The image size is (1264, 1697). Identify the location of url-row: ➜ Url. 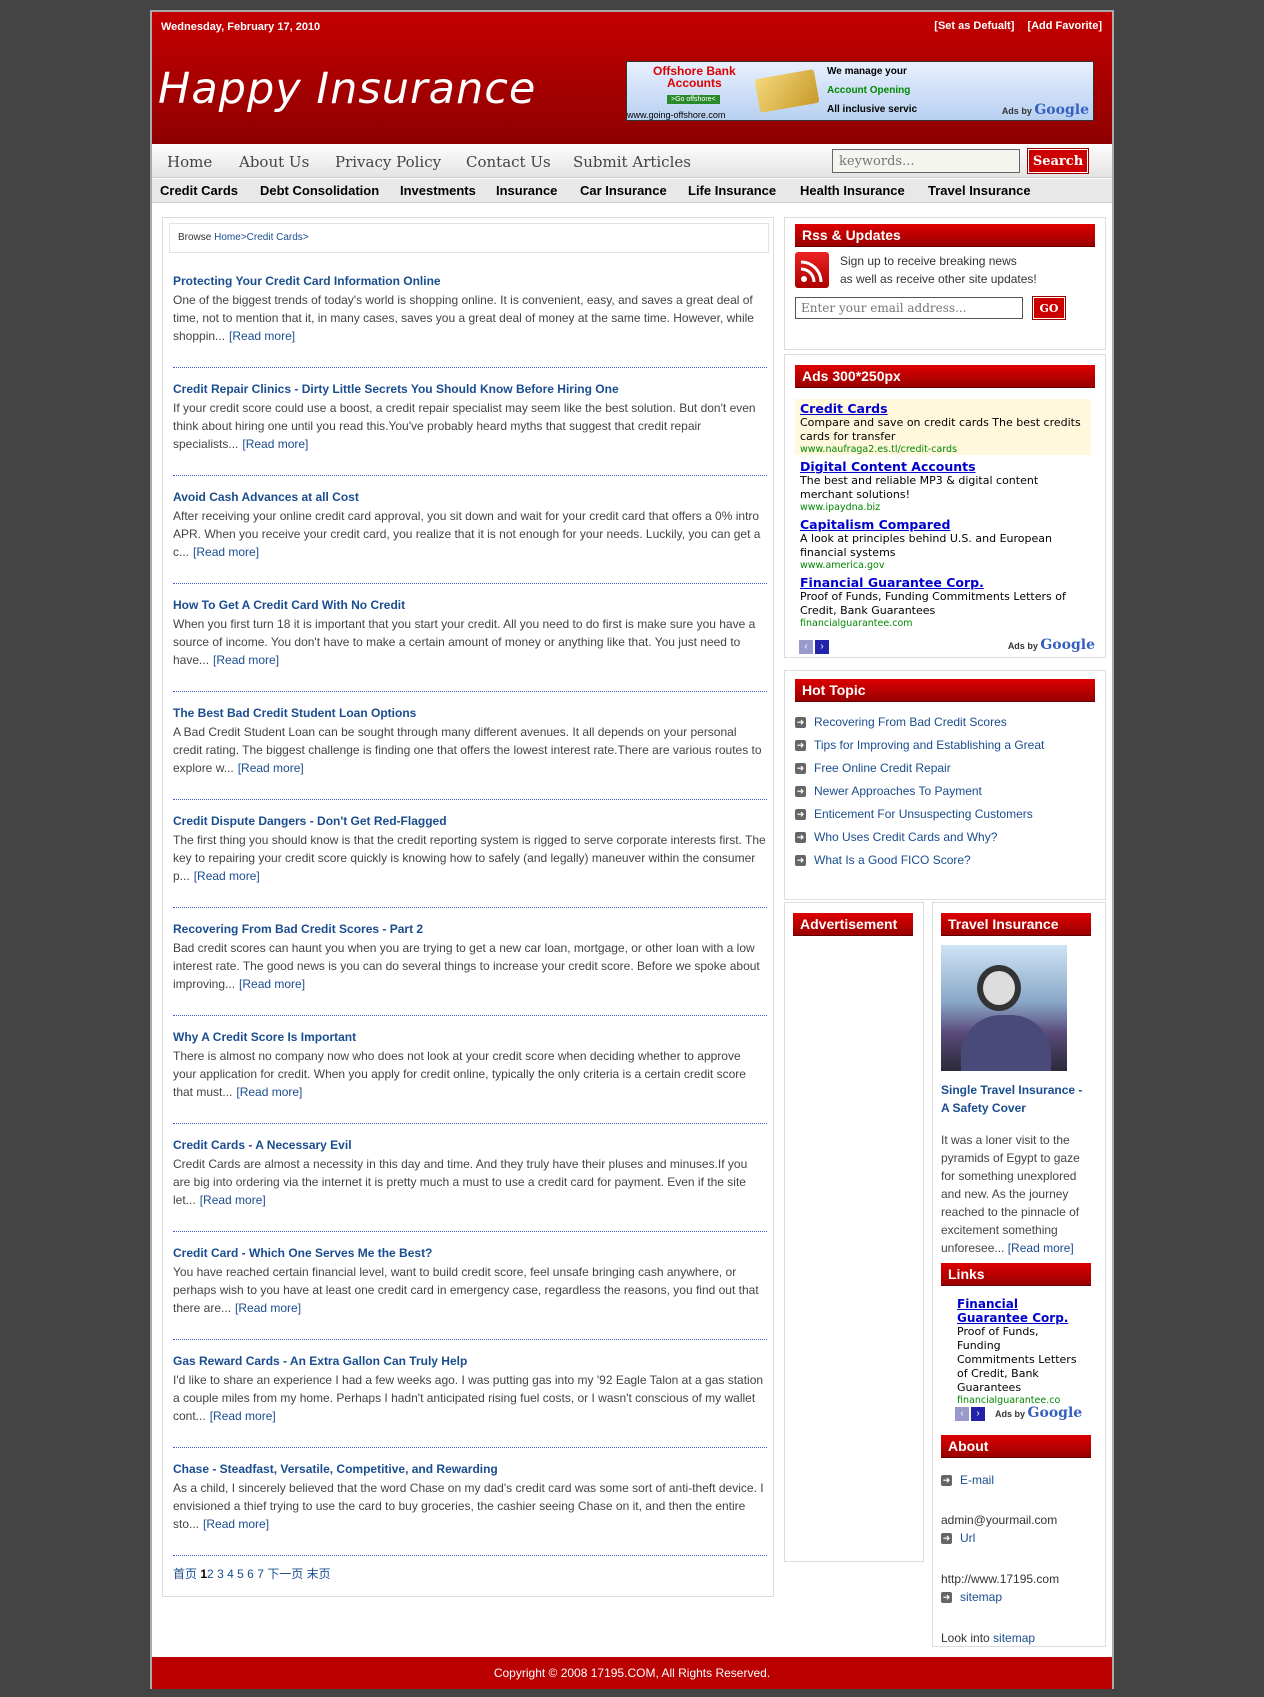
(958, 1538).